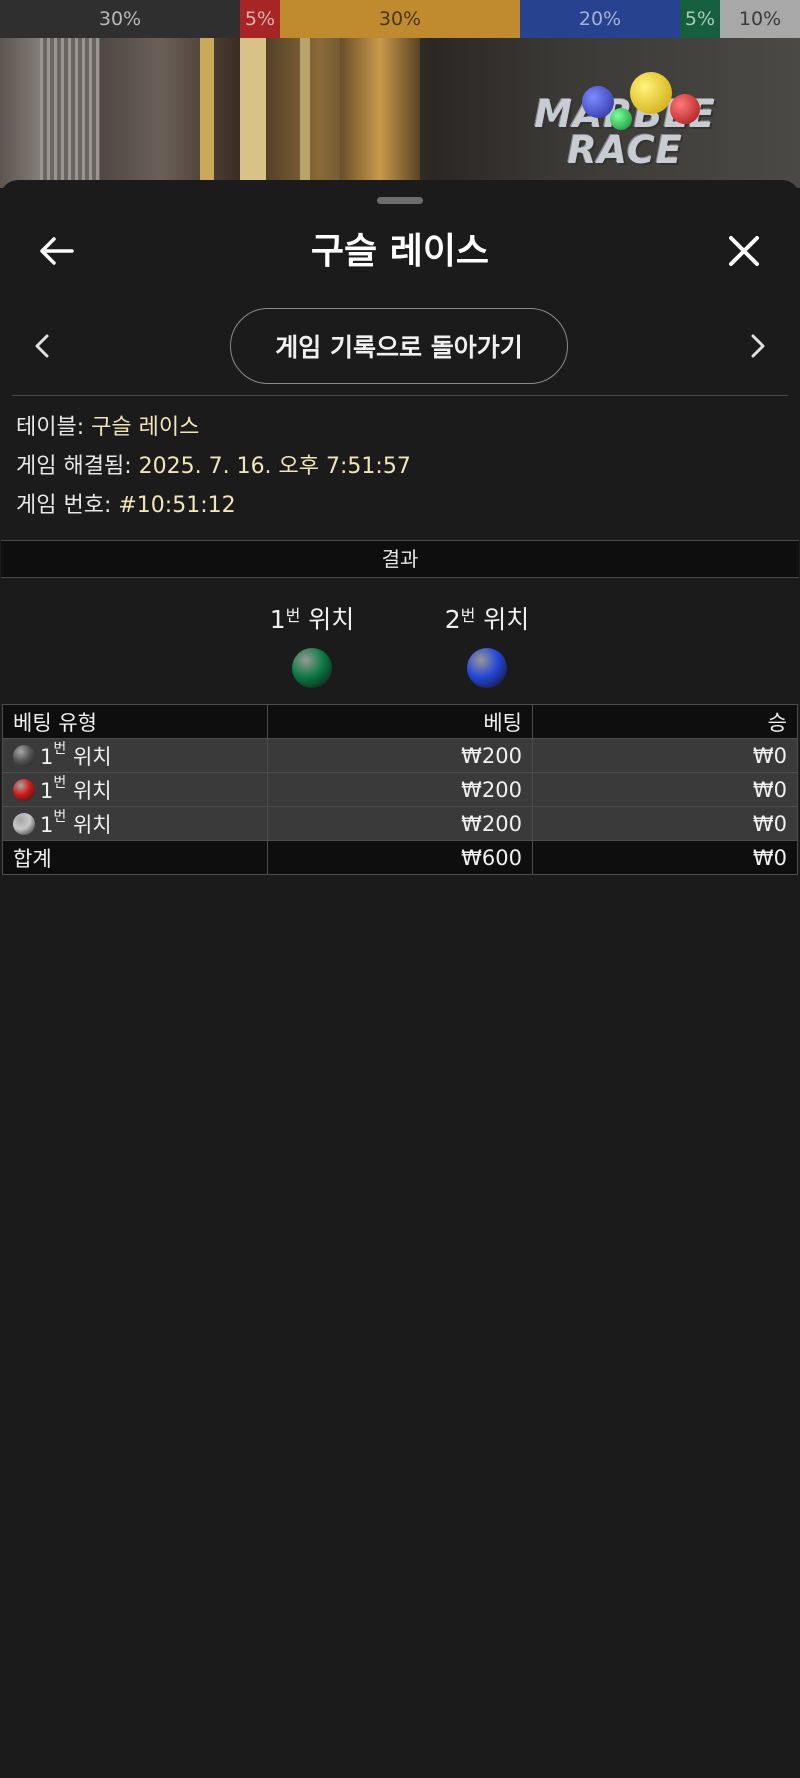 The height and width of the screenshot is (1778, 800). What do you see at coordinates (312, 668) in the screenshot?
I see `result-marble-green` at bounding box center [312, 668].